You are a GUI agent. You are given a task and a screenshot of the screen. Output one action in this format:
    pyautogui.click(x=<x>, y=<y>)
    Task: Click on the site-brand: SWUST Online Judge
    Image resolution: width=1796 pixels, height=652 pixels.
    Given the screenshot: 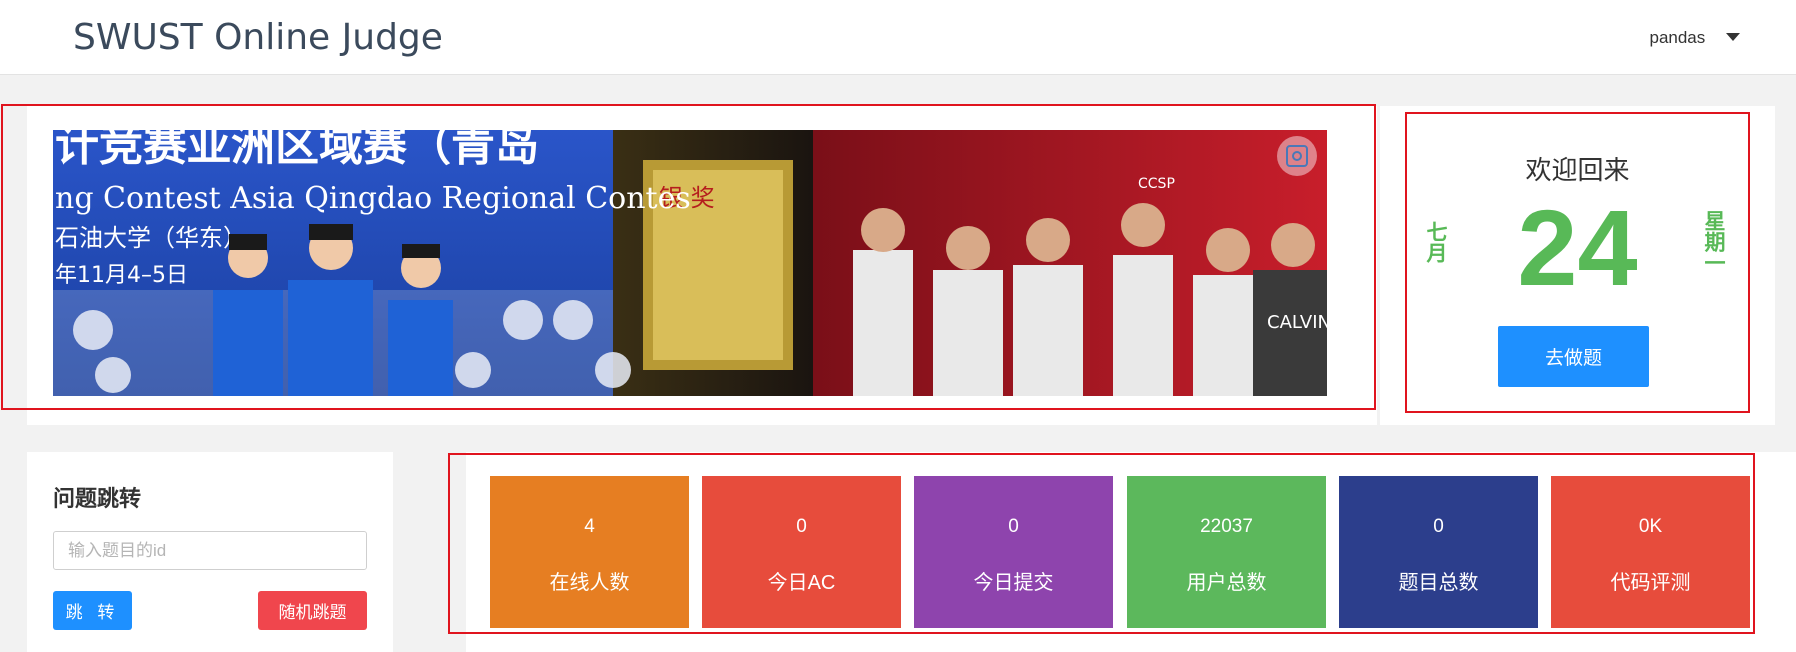 What is the action you would take?
    pyautogui.click(x=258, y=37)
    